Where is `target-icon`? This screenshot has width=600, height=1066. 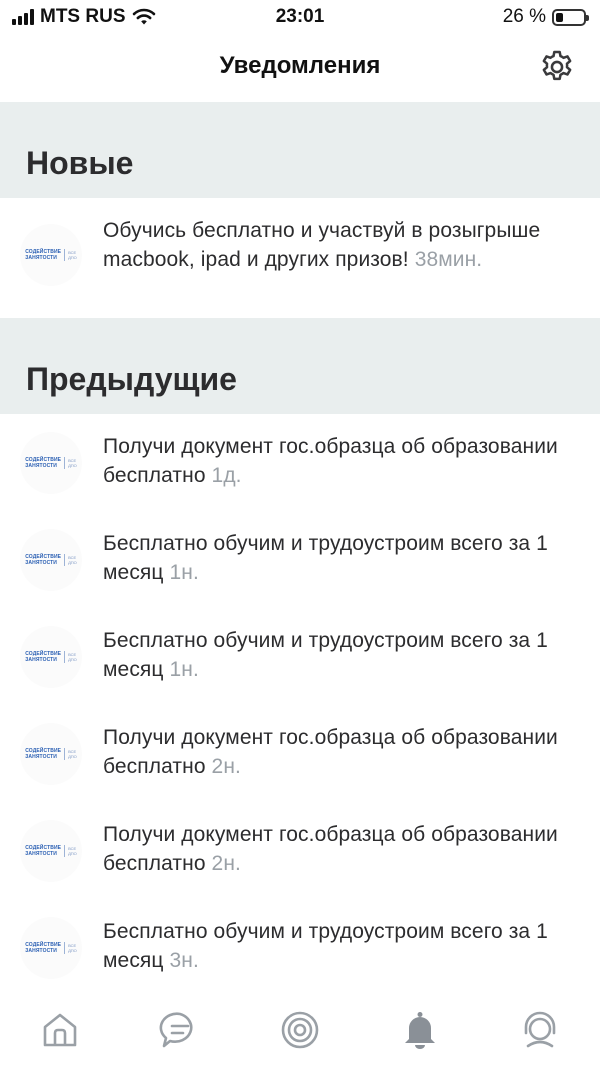
target-icon is located at coordinates (300, 1030).